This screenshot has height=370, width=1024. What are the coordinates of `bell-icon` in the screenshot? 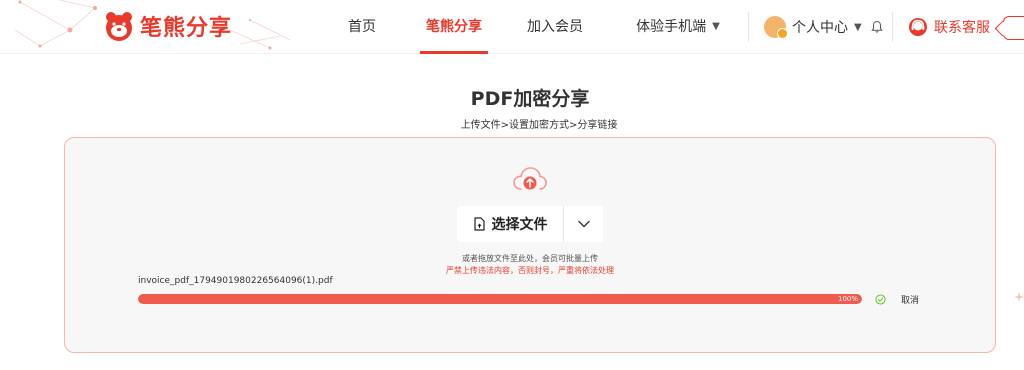 It's located at (877, 27).